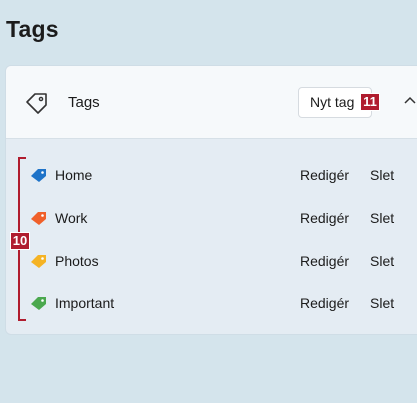  Describe the element at coordinates (36, 103) in the screenshot. I see `tag-outline-icon` at that location.